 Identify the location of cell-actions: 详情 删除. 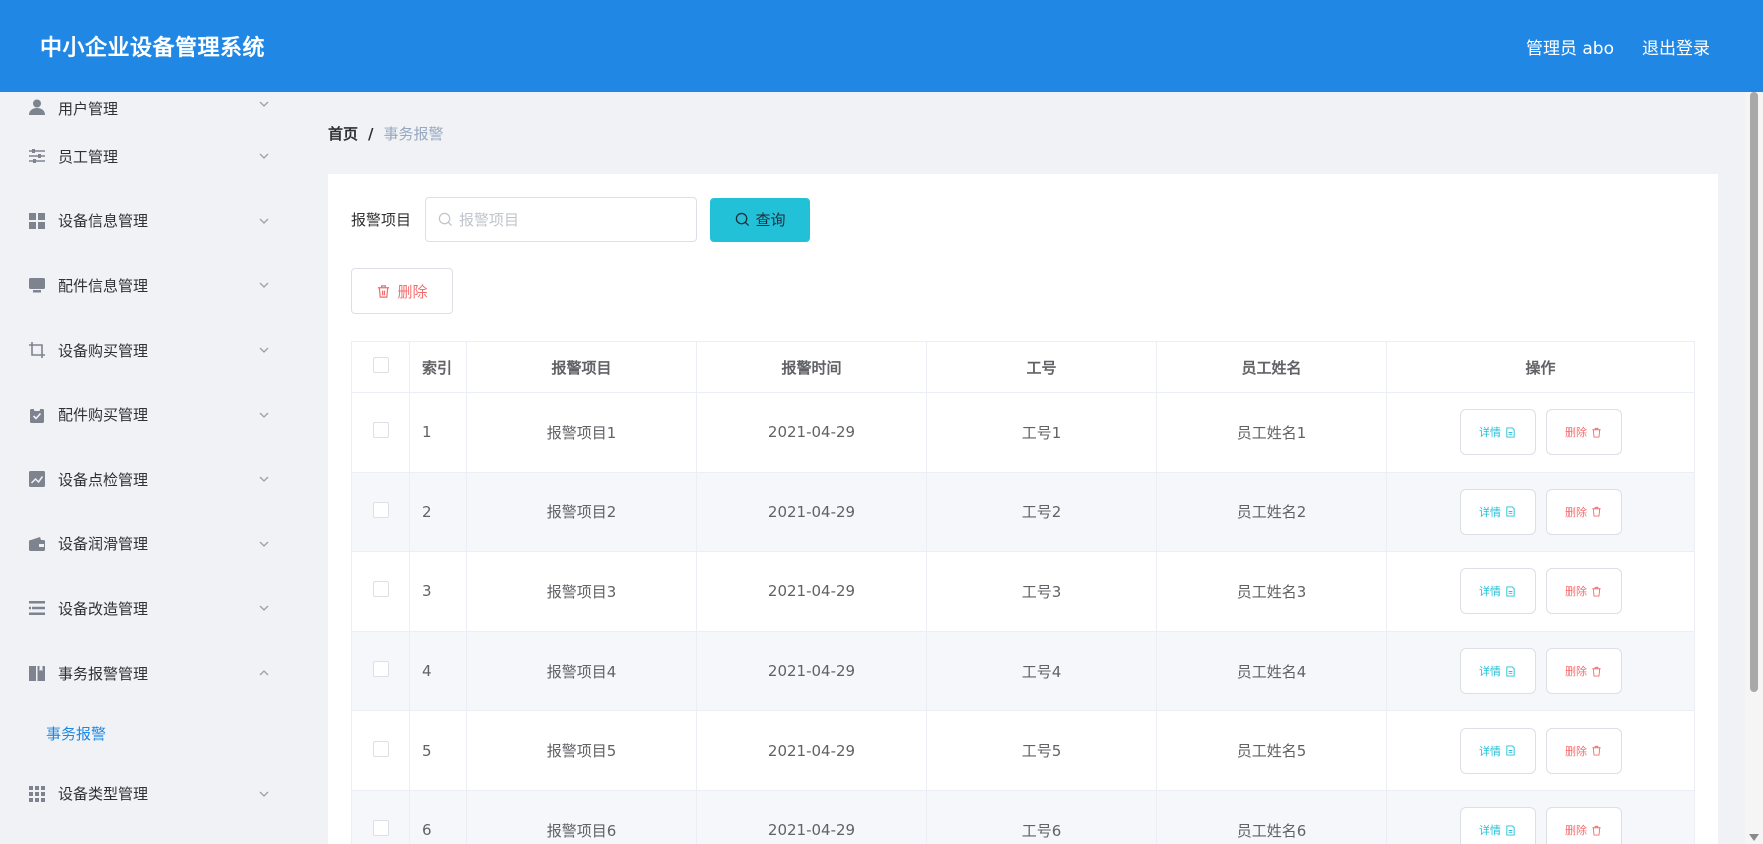
(1540, 591).